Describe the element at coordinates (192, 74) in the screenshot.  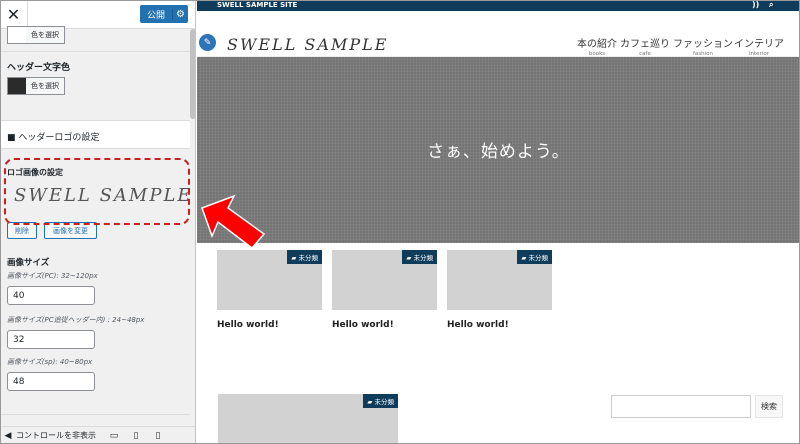
I see `panel-scrollbar` at that location.